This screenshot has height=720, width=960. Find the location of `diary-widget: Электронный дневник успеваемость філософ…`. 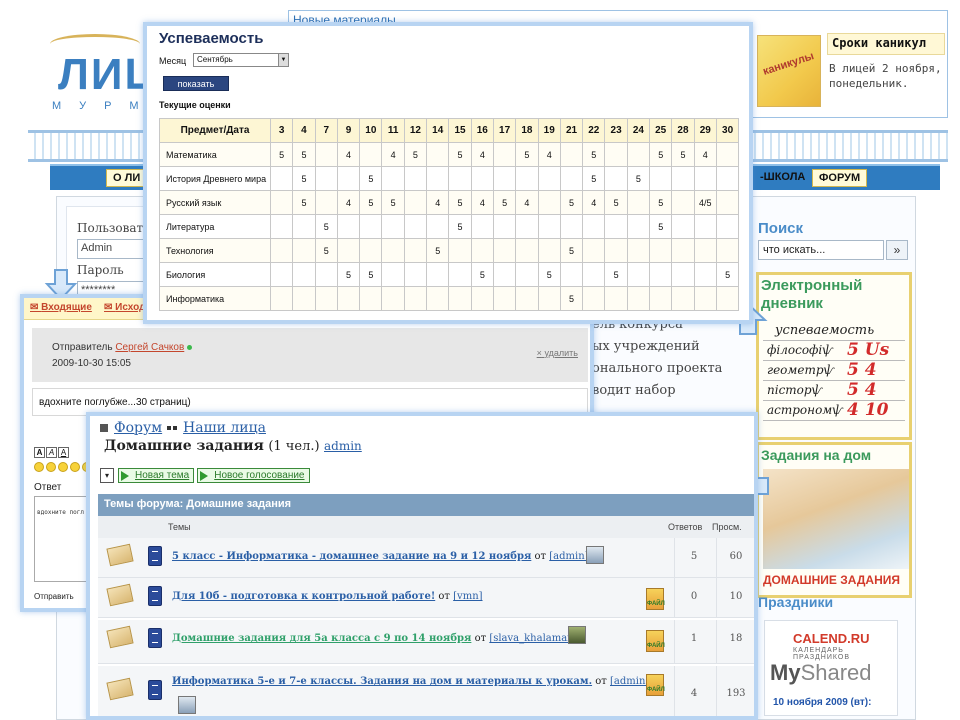

diary-widget: Электронный дневник успеваемость філософ… is located at coordinates (834, 356).